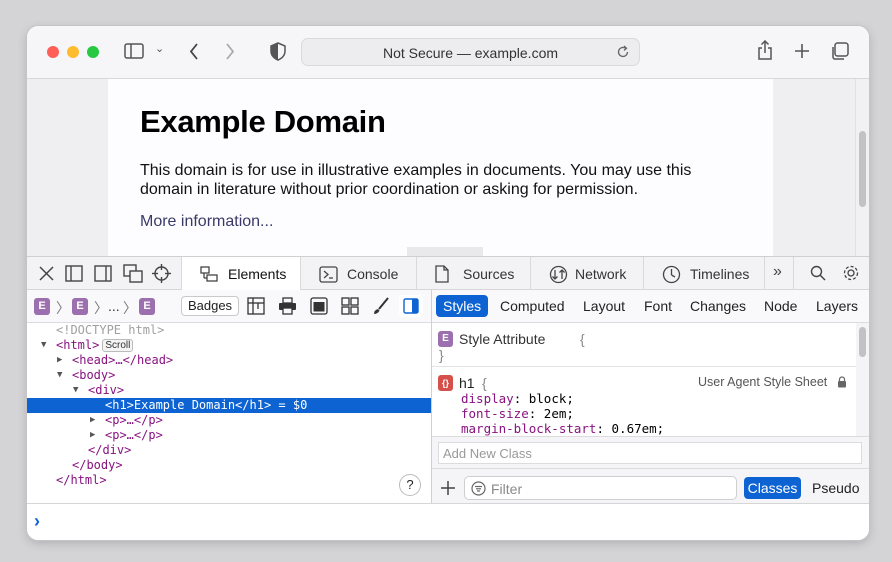  Describe the element at coordinates (441, 355) in the screenshot. I see `style-attribute-close-brace: }` at that location.